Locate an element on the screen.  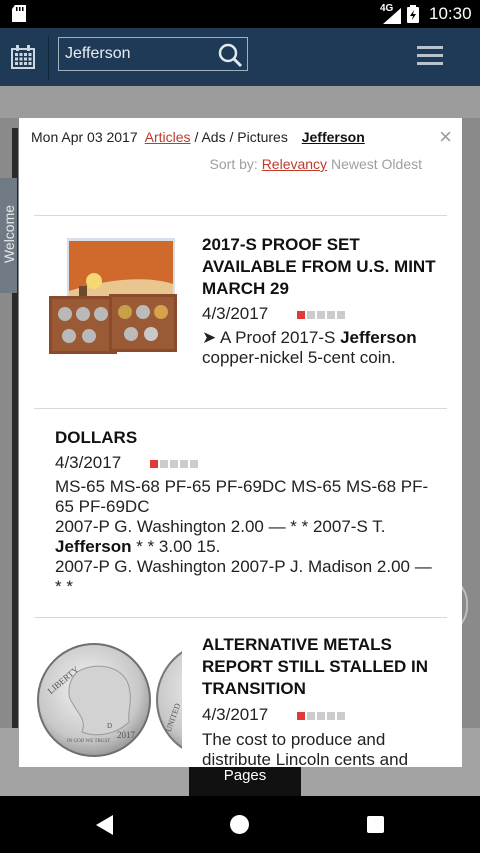
app-header: Jefferson is located at coordinates (240, 57).